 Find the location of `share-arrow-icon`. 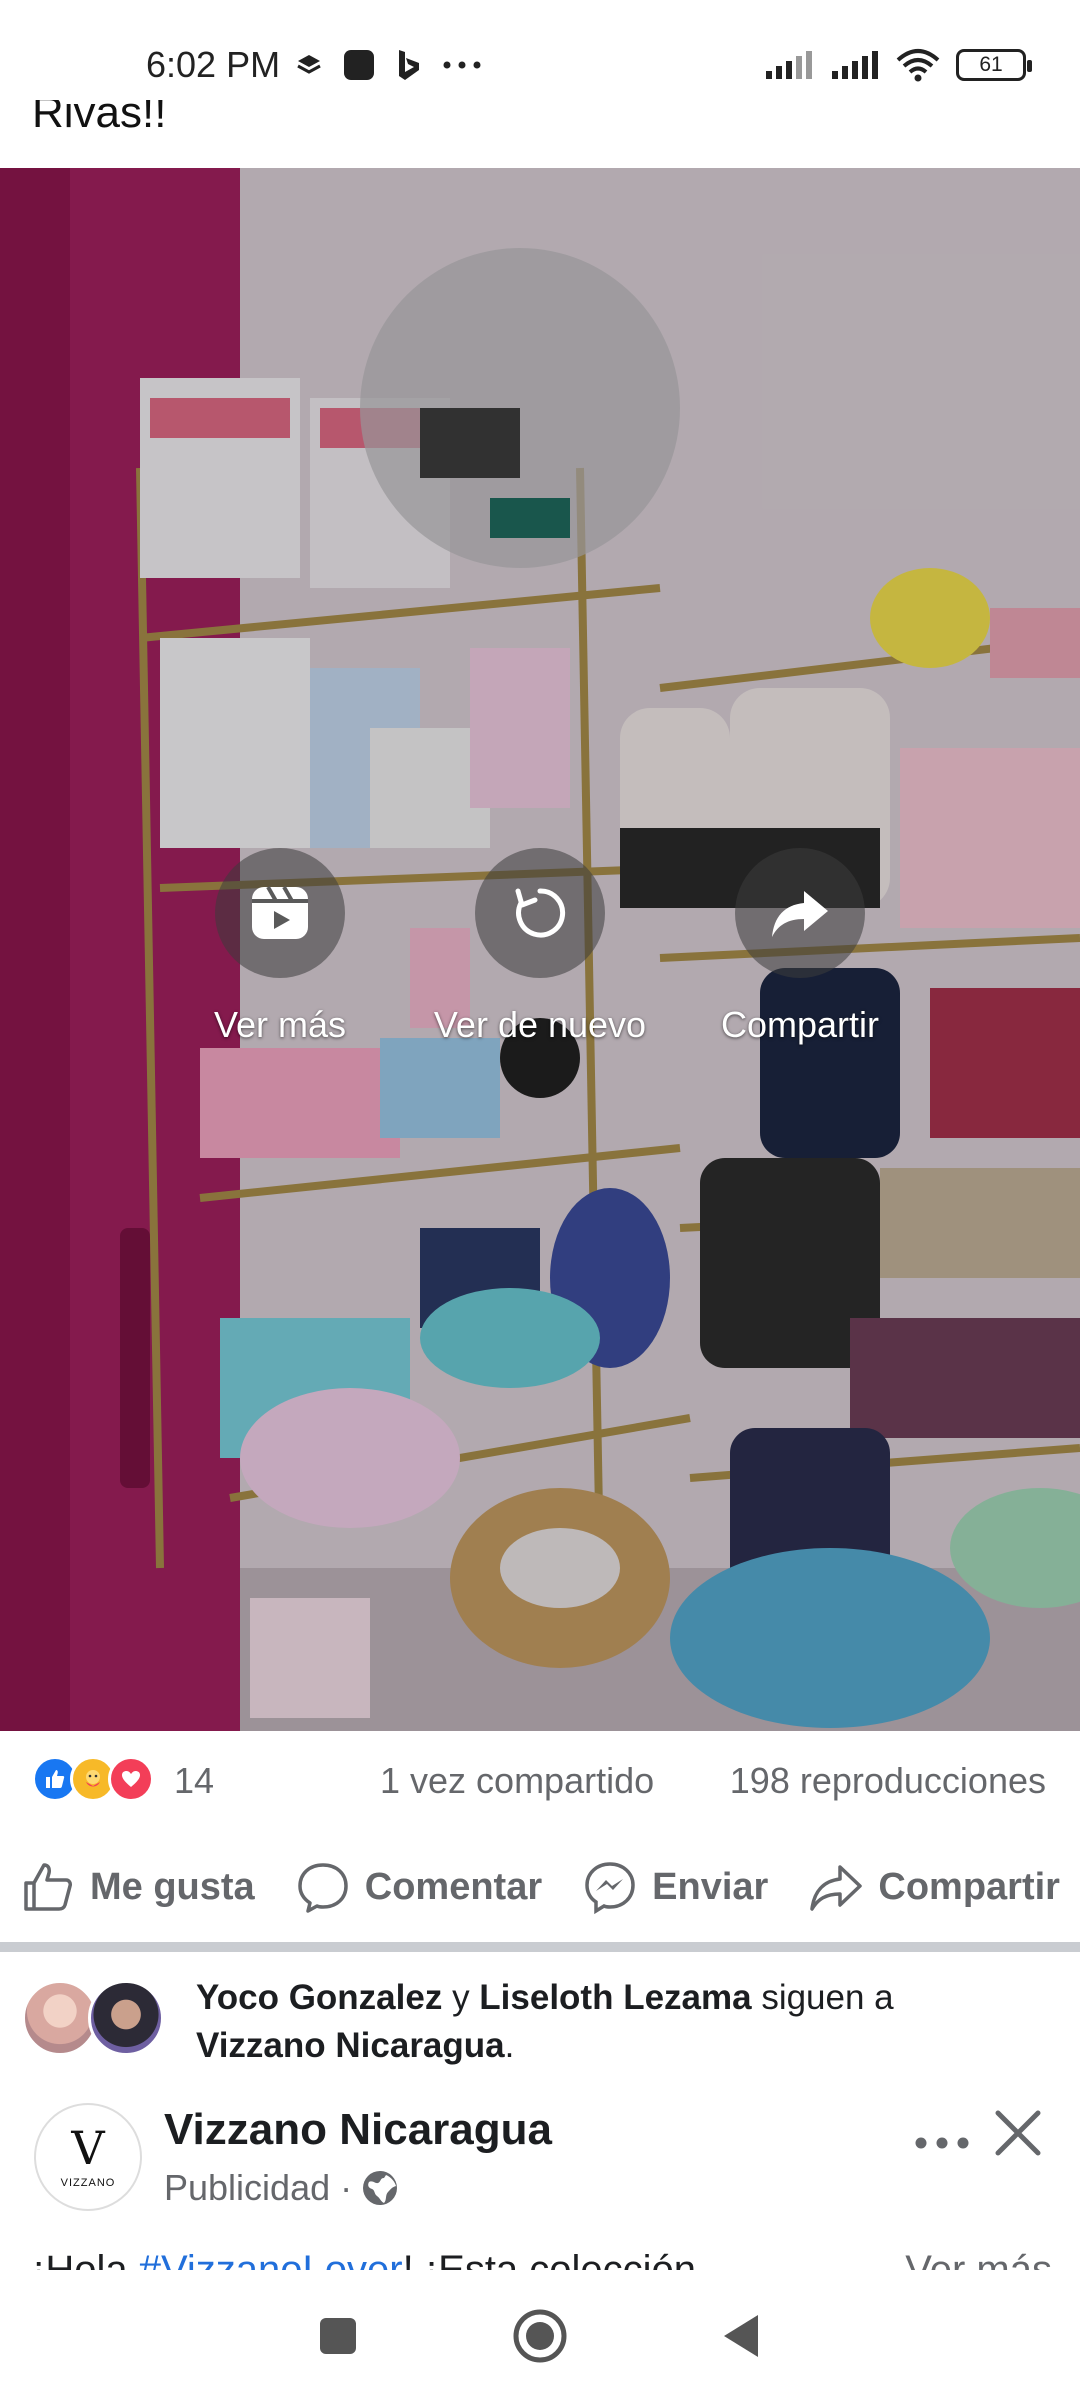

share-arrow-icon is located at coordinates (800, 914).